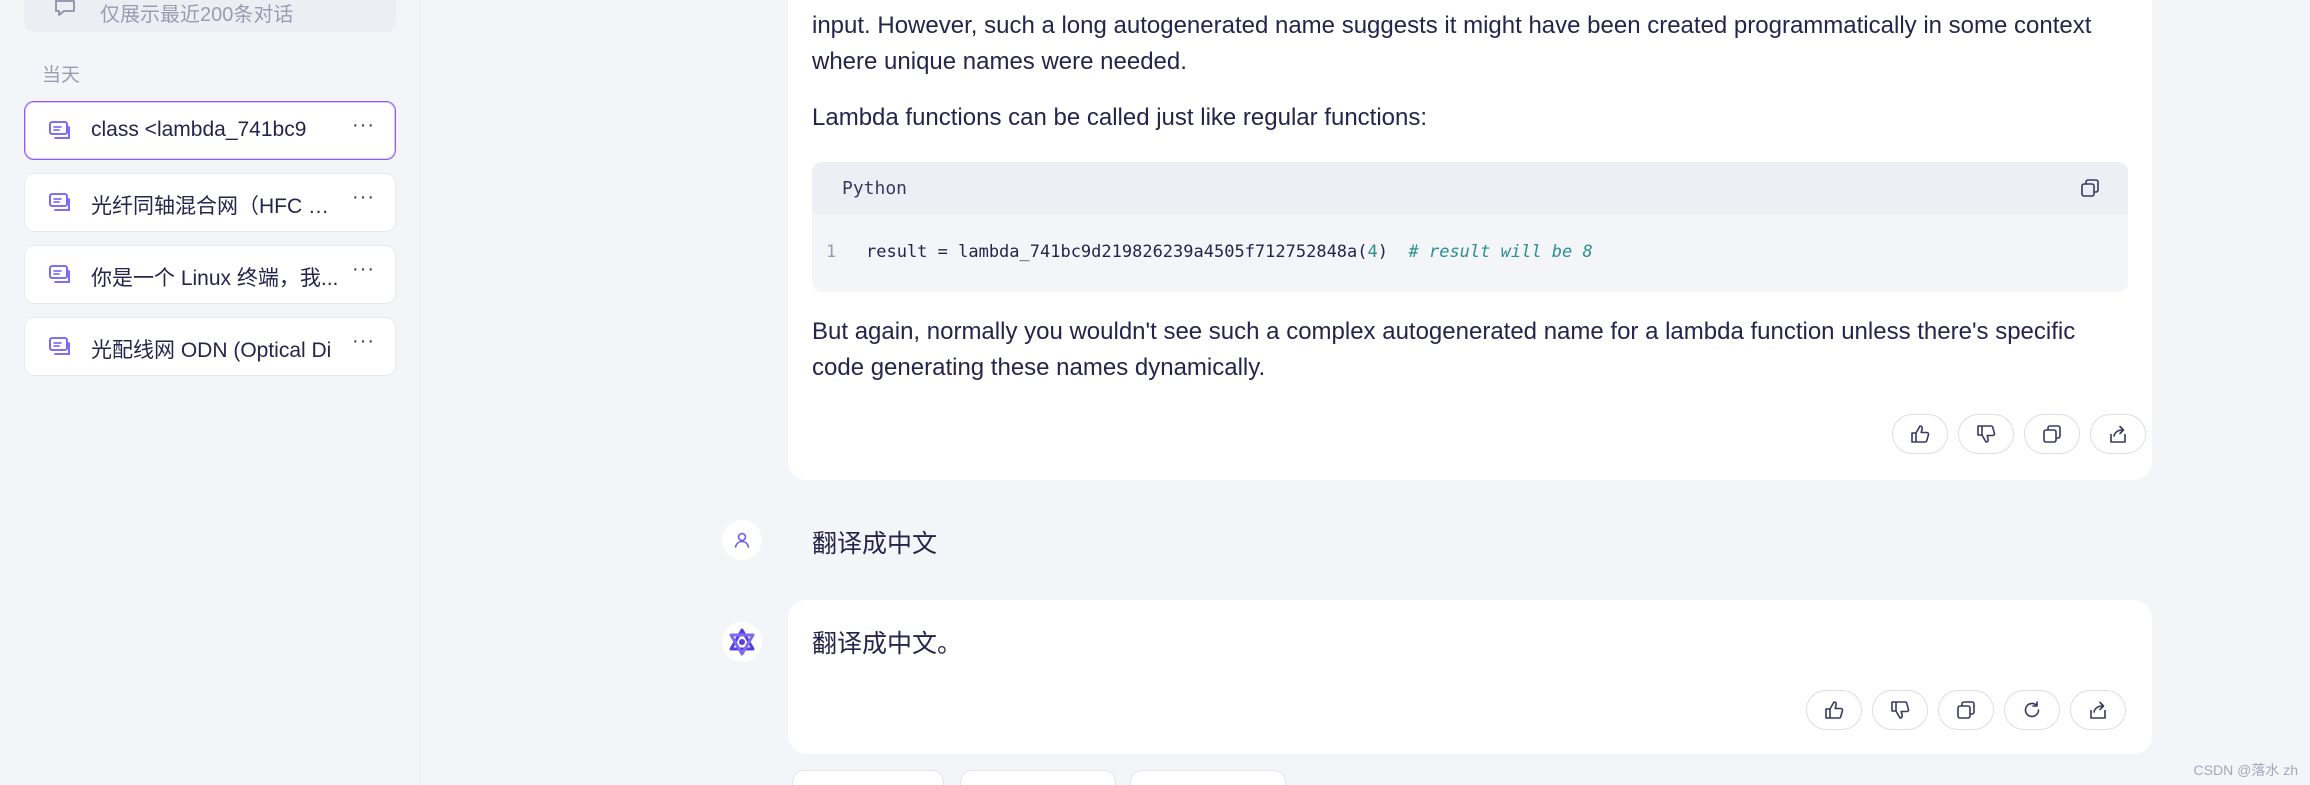 The height and width of the screenshot is (785, 2310). What do you see at coordinates (65, 8) in the screenshot?
I see `chat-bubble-icon` at bounding box center [65, 8].